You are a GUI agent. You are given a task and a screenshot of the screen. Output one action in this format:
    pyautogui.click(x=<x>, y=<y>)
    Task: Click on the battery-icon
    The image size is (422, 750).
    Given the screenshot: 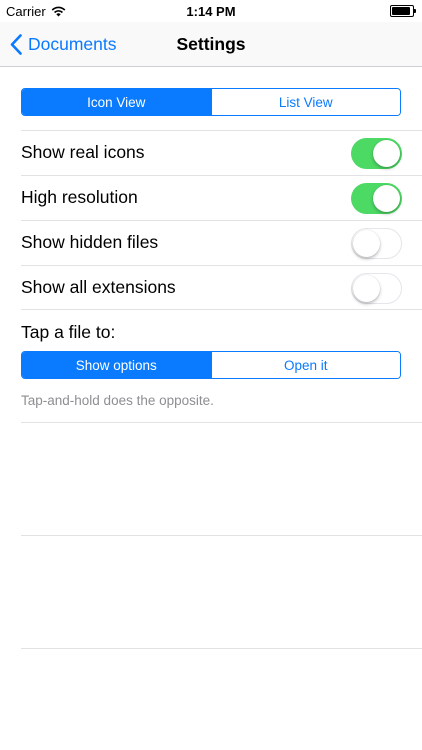 What is the action you would take?
    pyautogui.click(x=403, y=11)
    